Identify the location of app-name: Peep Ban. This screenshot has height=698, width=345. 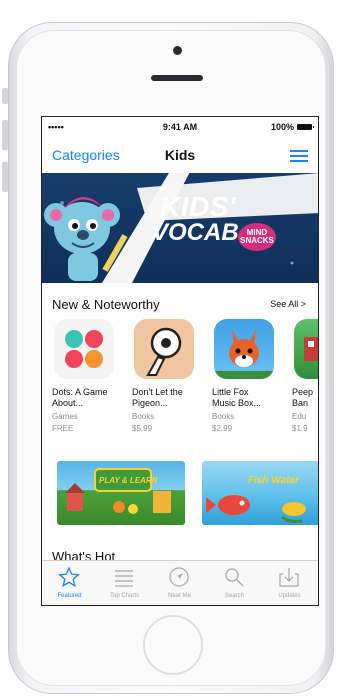
(303, 397).